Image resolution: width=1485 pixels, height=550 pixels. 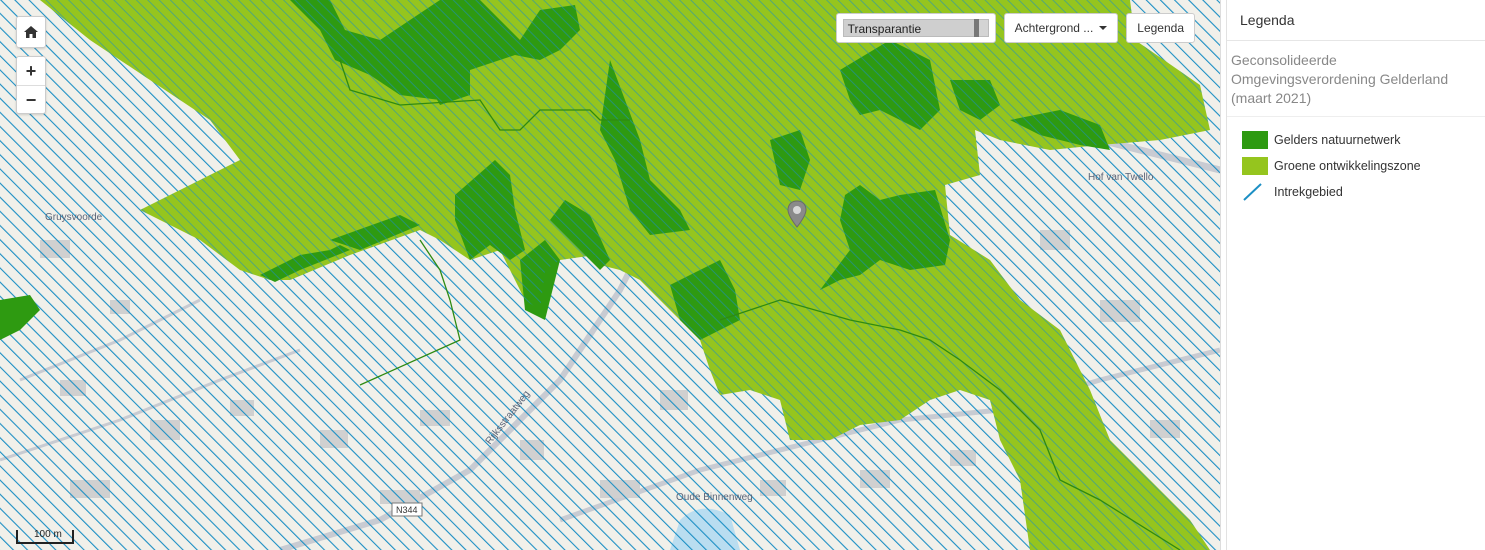 What do you see at coordinates (1347, 166) in the screenshot?
I see `legend-label-groene-ontwikkelingszone: Groene ontwikkelingszone` at bounding box center [1347, 166].